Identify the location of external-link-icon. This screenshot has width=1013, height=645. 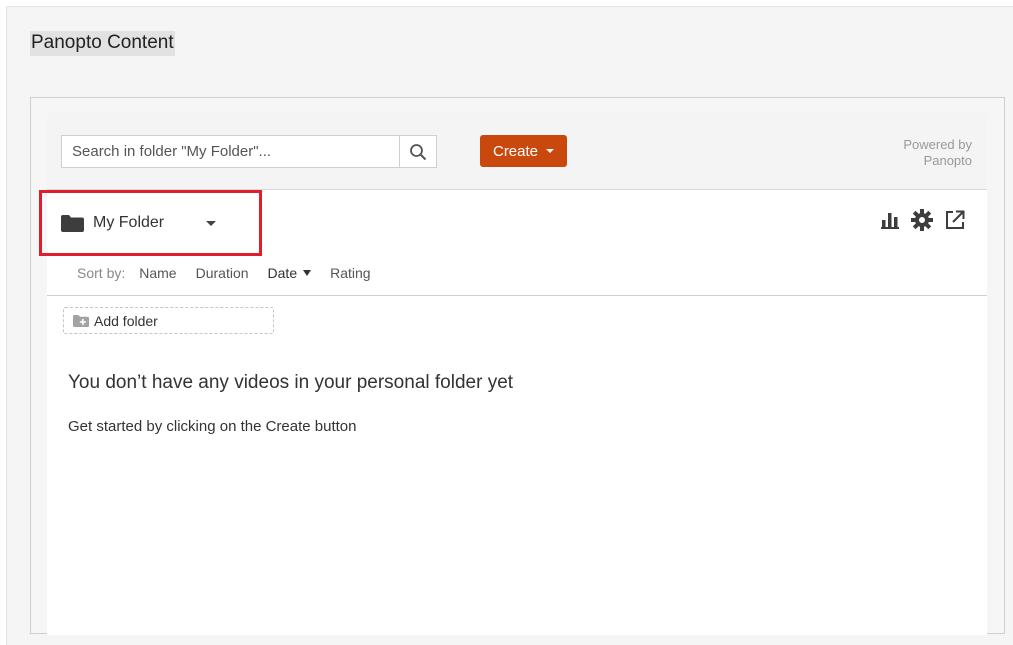
(955, 219).